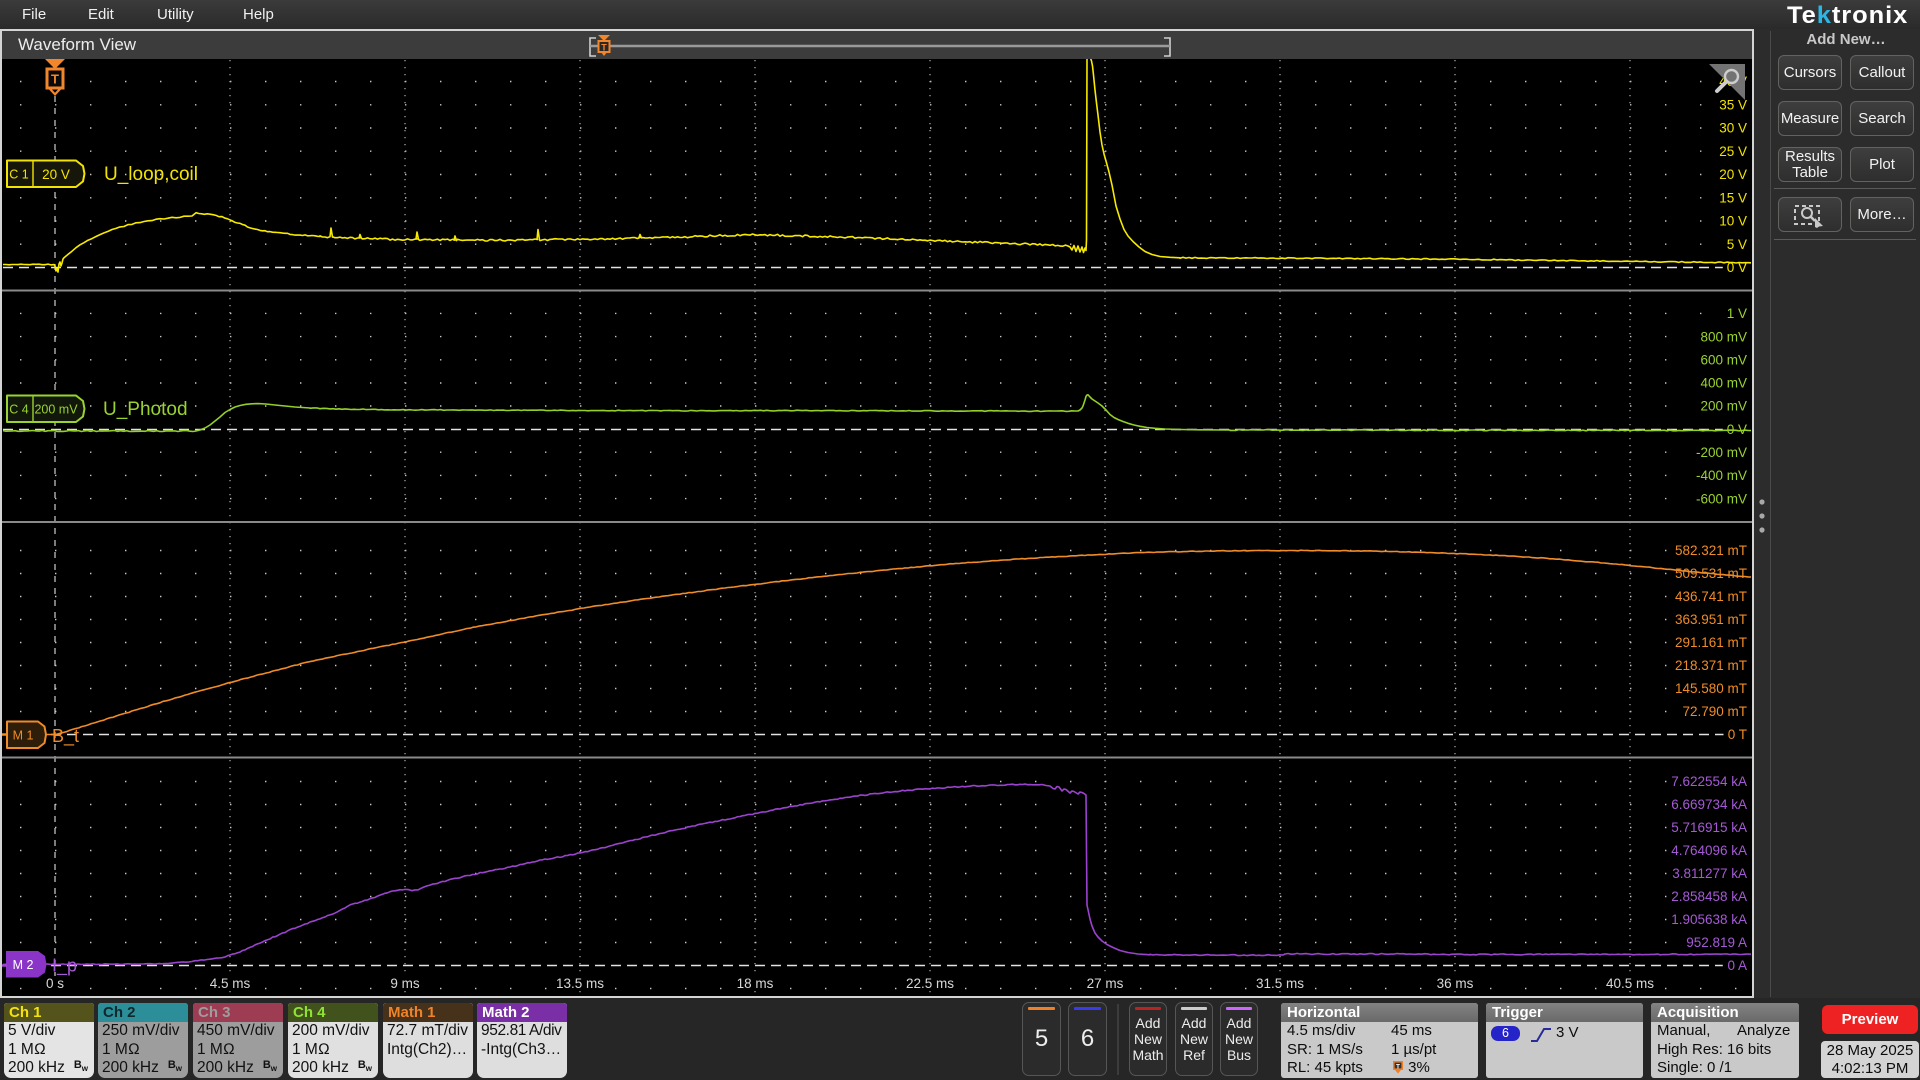 This screenshot has width=1920, height=1080. Describe the element at coordinates (1709, 919) in the screenshot. I see `svg-text: 1.905638 kA` at that location.